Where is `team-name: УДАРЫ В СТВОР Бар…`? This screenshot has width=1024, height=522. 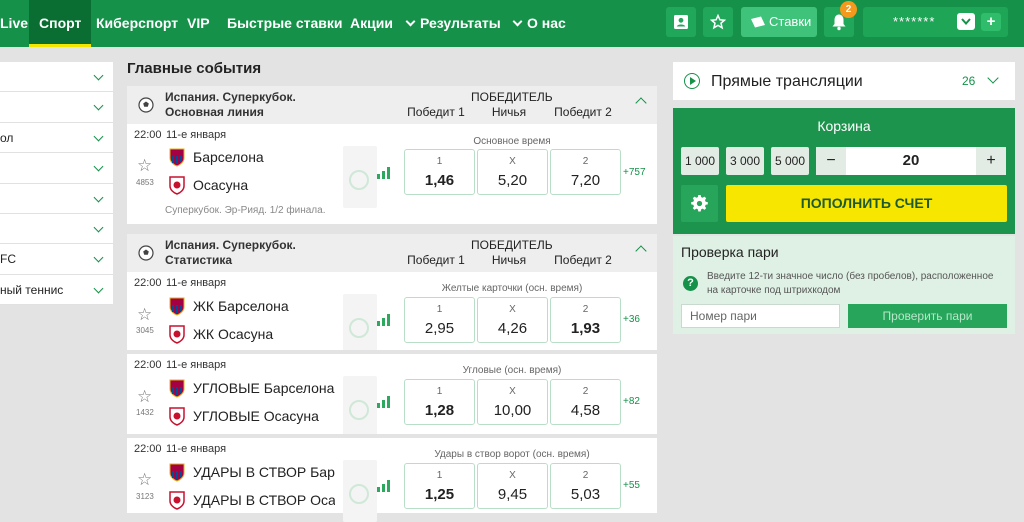
team-name: УДАРЫ В СТВОР Бар… is located at coordinates (264, 472).